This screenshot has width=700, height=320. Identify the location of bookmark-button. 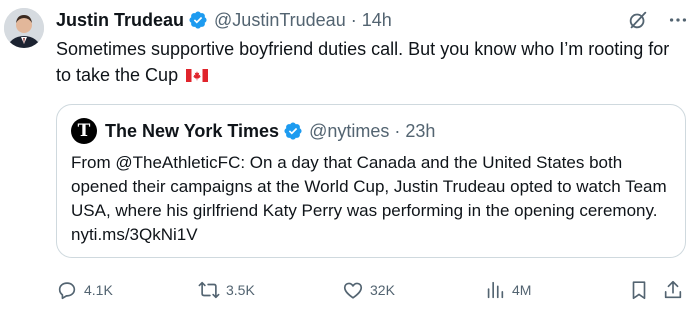
(639, 290).